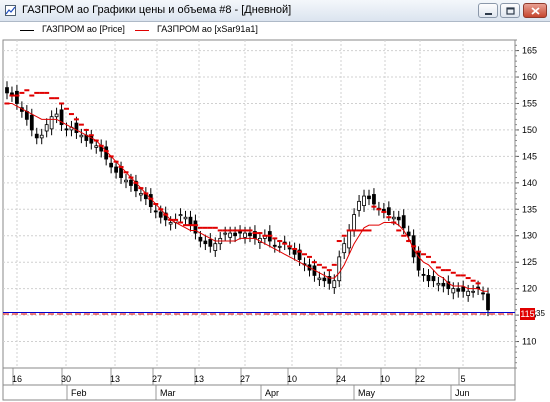 The height and width of the screenshot is (402, 550). I want to click on x-day-label: 13, so click(199, 379).